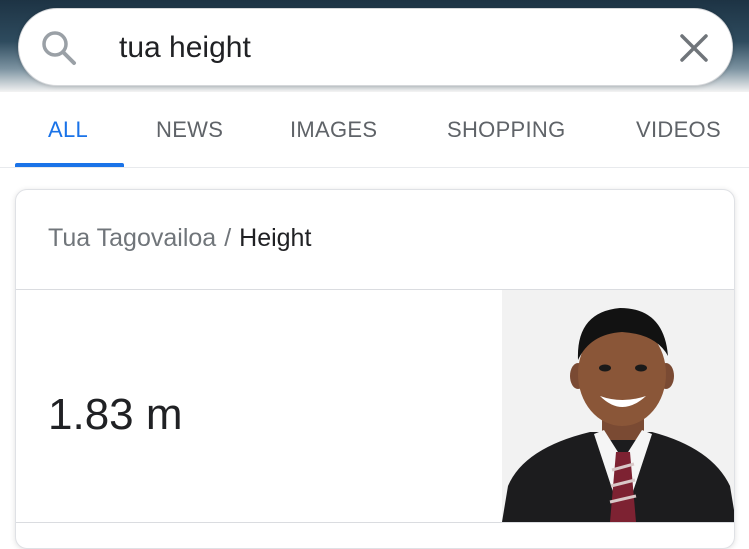  I want to click on breadcrumb-attribute: Height, so click(275, 238).